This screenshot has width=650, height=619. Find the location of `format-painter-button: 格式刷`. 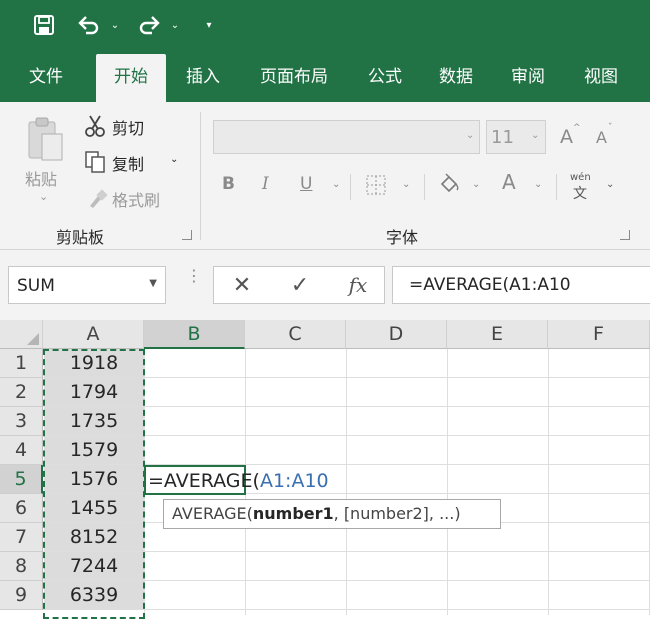

format-painter-button: 格式刷 is located at coordinates (132, 198).